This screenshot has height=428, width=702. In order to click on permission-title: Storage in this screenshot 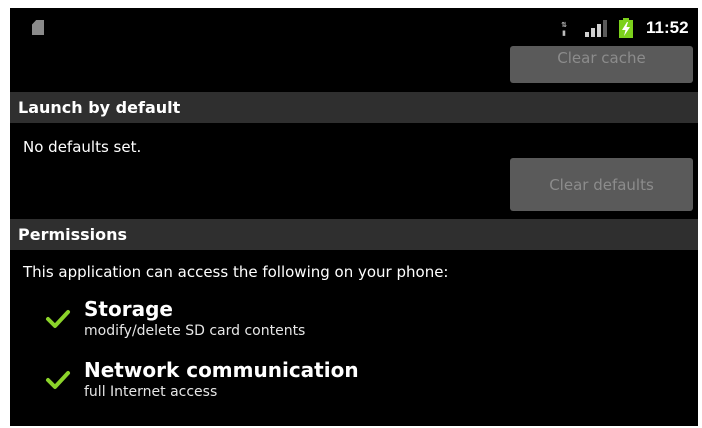, I will do `click(128, 309)`.